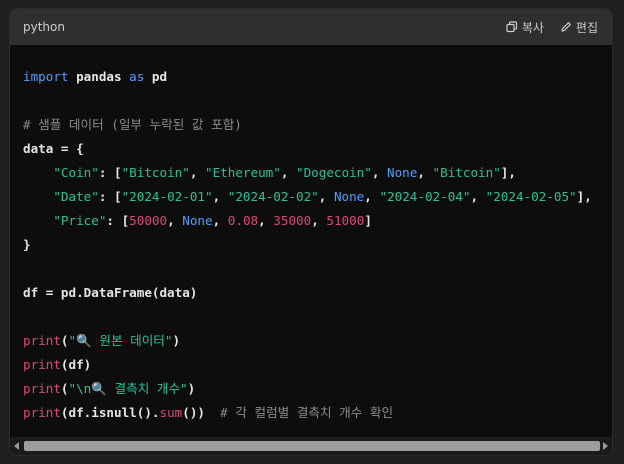 The height and width of the screenshot is (464, 624). I want to click on horizontal-scrollbar, so click(311, 446).